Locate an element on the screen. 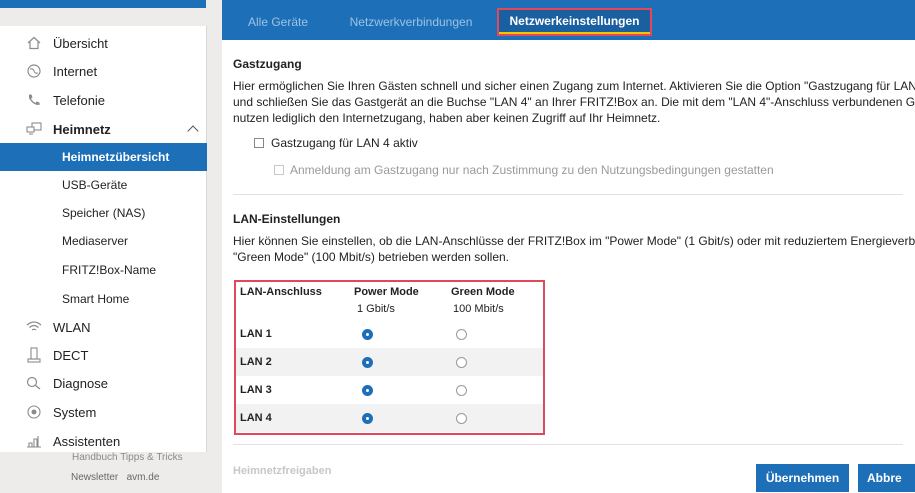  tab-alle-geraete: Alle Geräte is located at coordinates (278, 22).